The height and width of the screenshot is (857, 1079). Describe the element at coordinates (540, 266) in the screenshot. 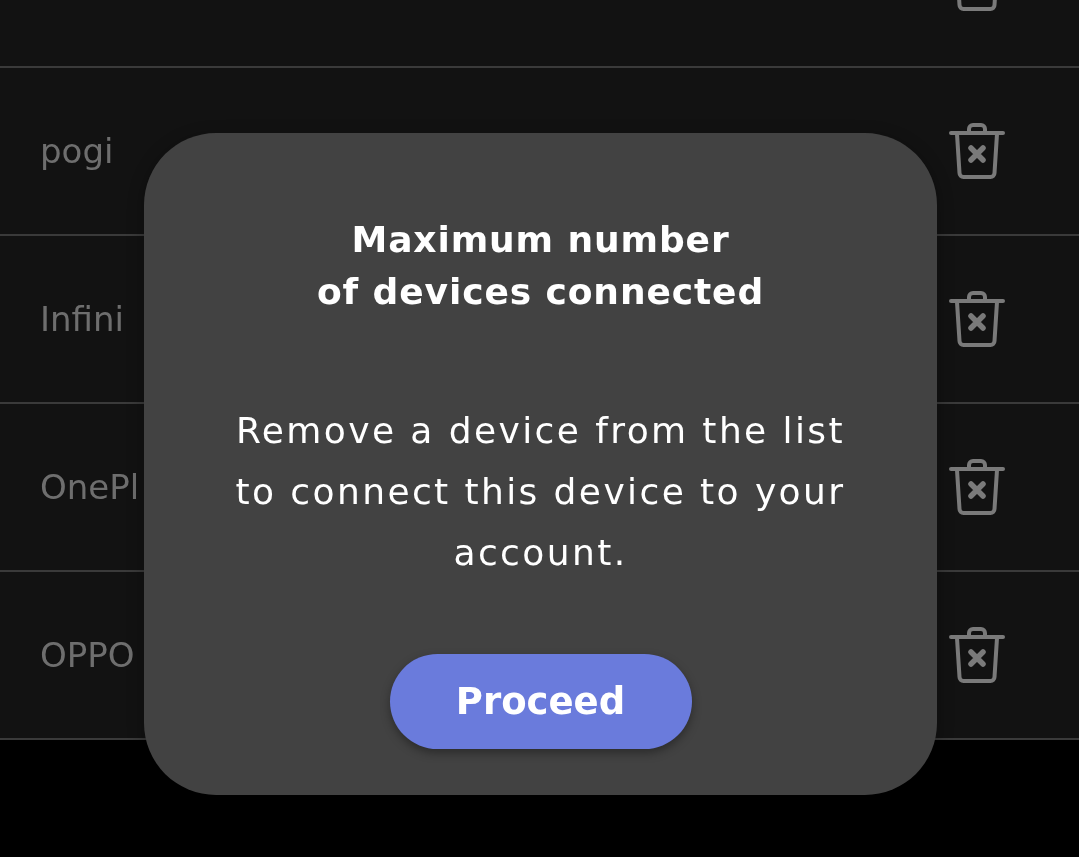

I see `dialog-title: Maximum number of devices connected` at that location.